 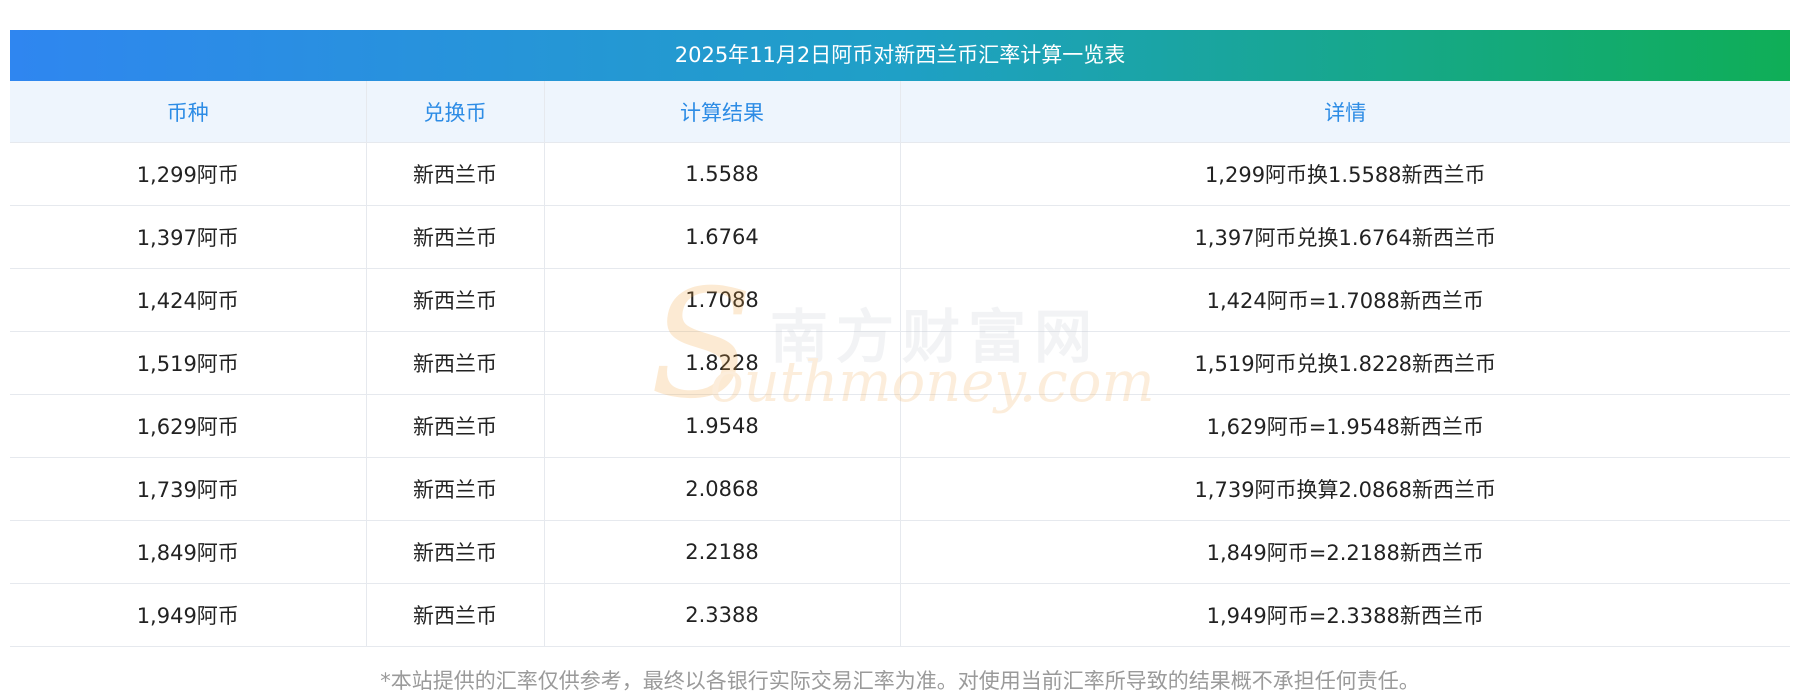 What do you see at coordinates (722, 174) in the screenshot?
I see `cell-result: 1.5588` at bounding box center [722, 174].